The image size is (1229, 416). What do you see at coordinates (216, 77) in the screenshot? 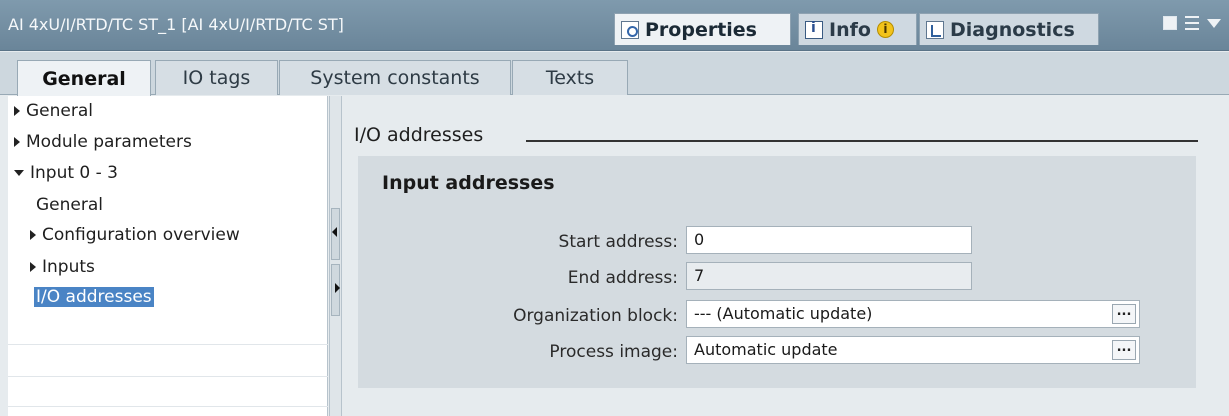
I see `tab-io-tags: IO tags` at bounding box center [216, 77].